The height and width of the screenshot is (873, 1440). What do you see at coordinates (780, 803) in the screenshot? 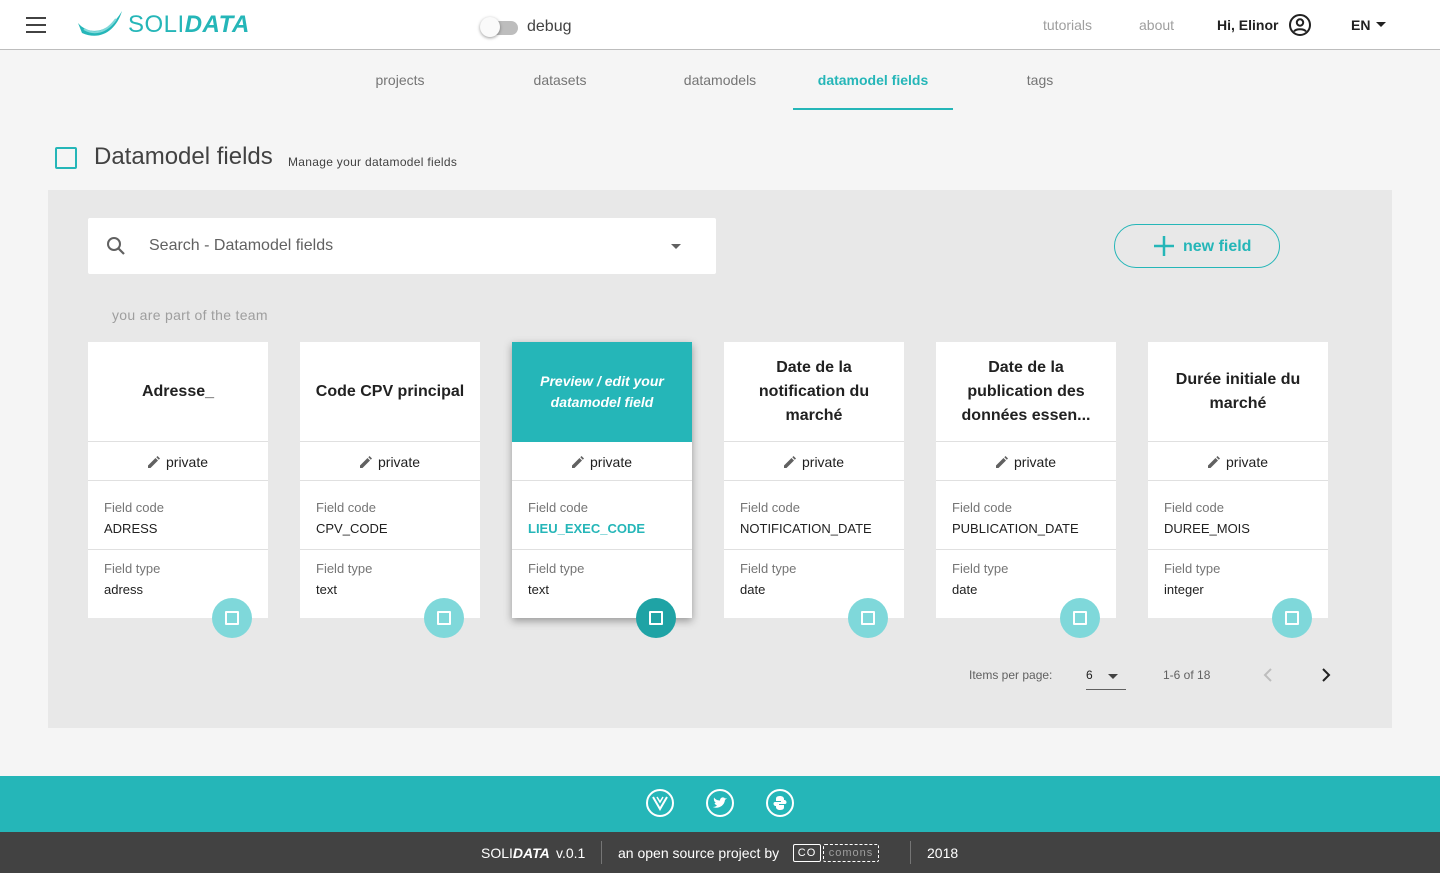
I see `python-icon` at bounding box center [780, 803].